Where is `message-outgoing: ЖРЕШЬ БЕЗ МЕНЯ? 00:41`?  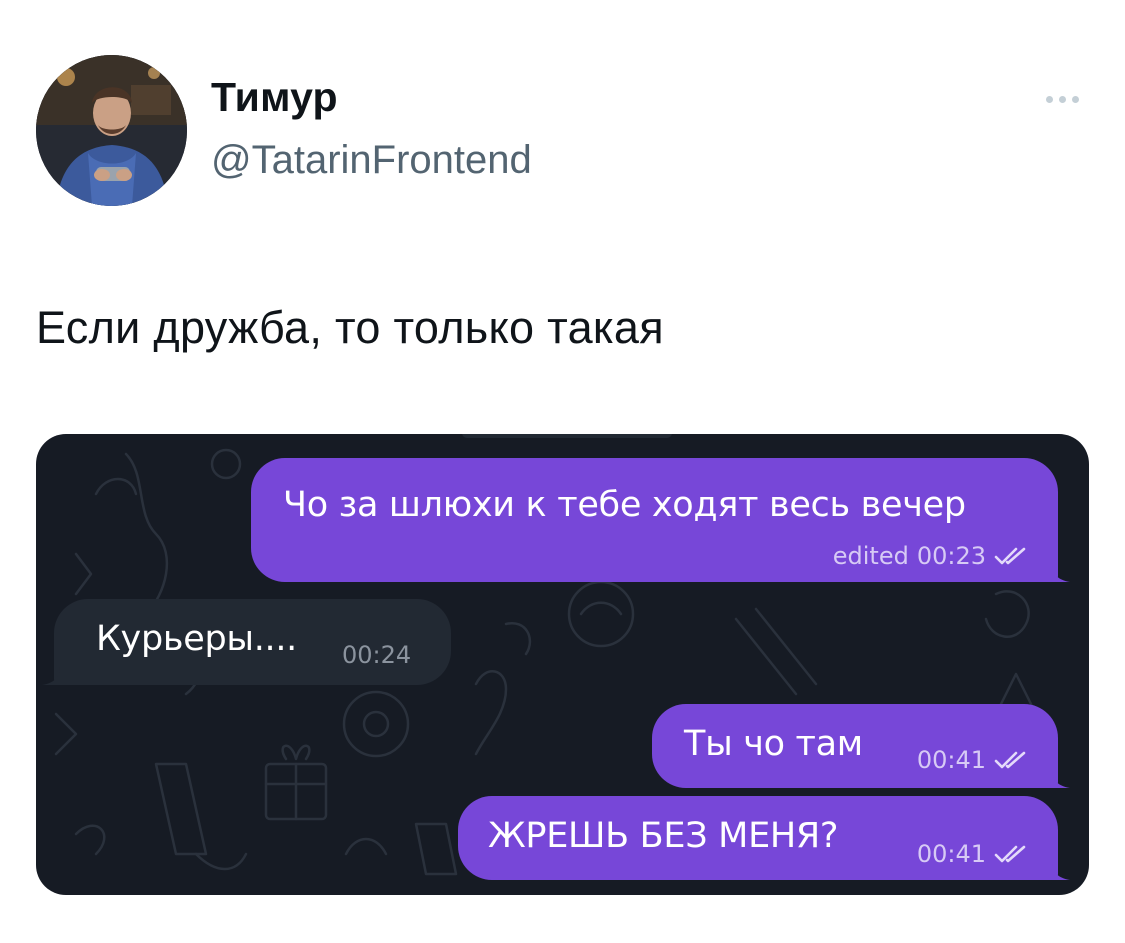
message-outgoing: ЖРЕШЬ БЕЗ МЕНЯ? 00:41 is located at coordinates (764, 838).